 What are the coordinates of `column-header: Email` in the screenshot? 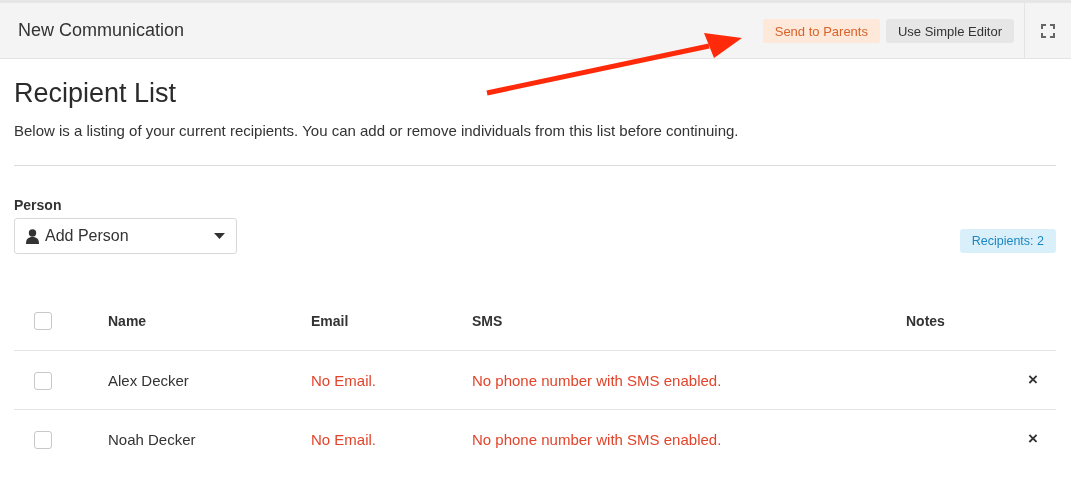 It's located at (330, 320).